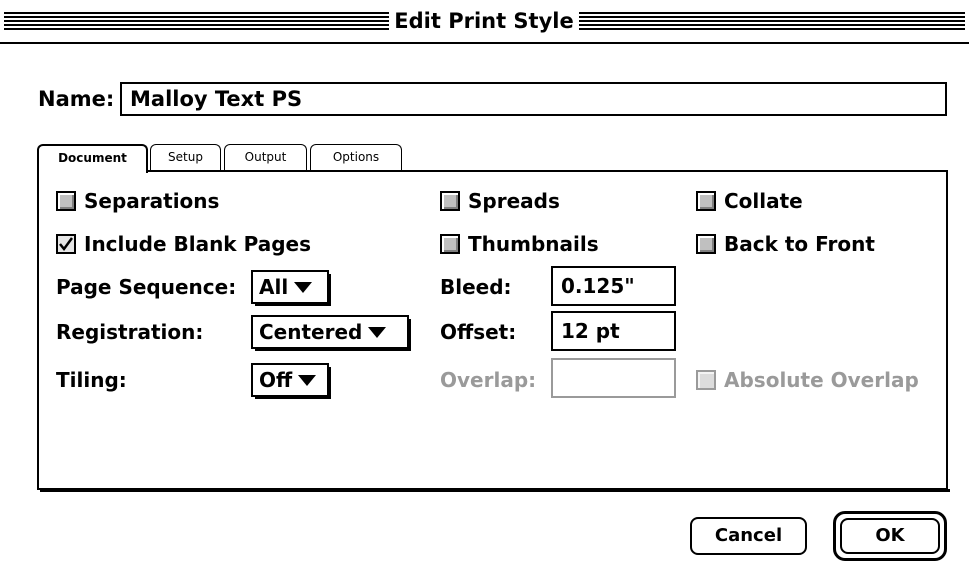  I want to click on absolute-overlap-checkbox: Absolute Overlap, so click(807, 380).